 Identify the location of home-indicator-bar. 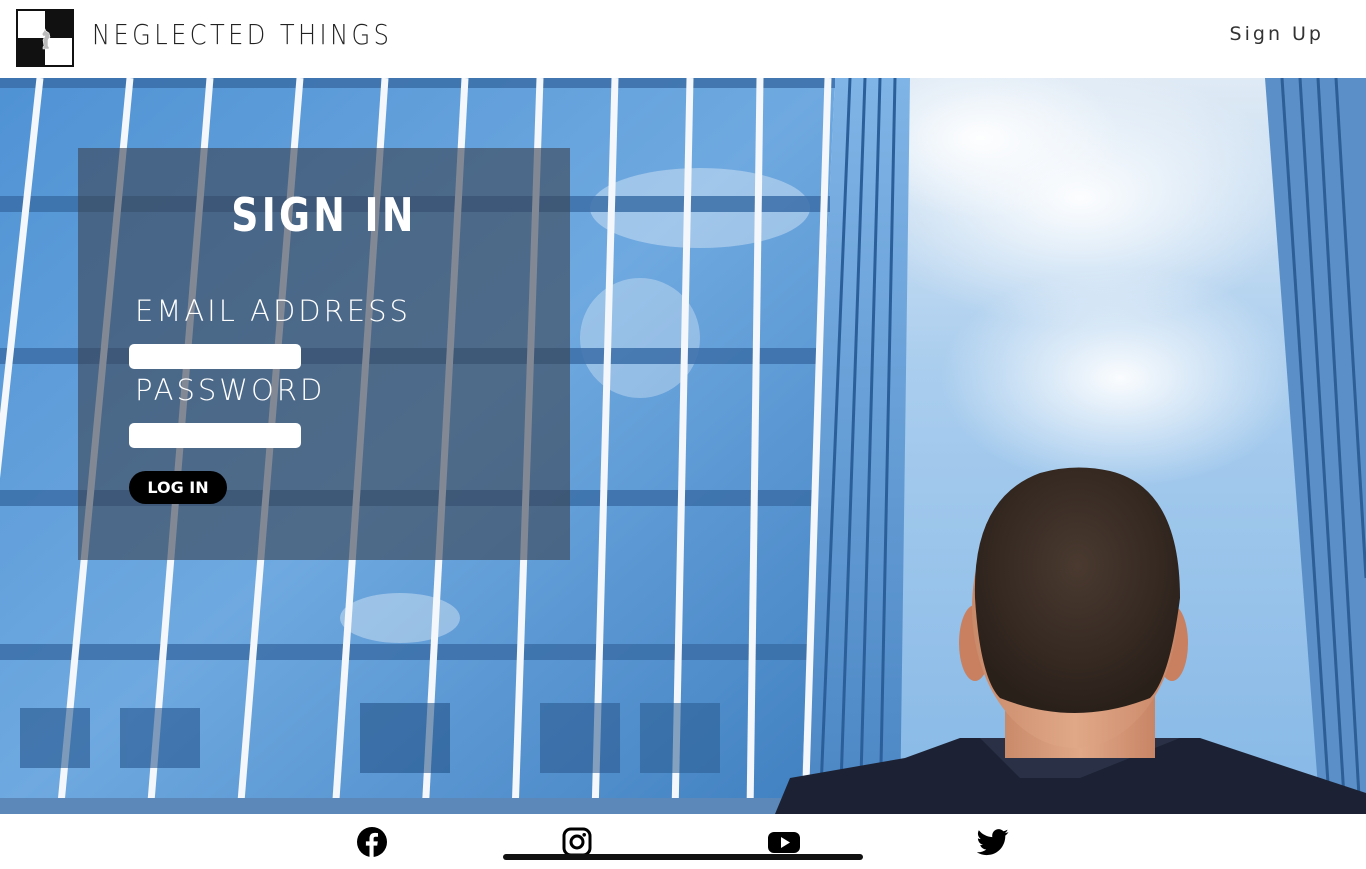
(683, 857).